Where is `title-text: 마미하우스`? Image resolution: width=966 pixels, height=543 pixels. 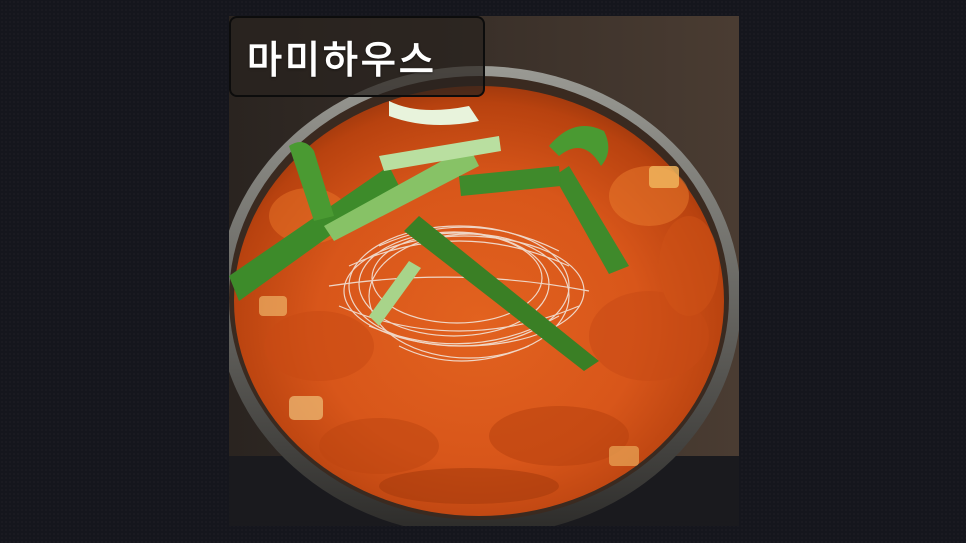 title-text: 마미하우스 is located at coordinates (342, 60).